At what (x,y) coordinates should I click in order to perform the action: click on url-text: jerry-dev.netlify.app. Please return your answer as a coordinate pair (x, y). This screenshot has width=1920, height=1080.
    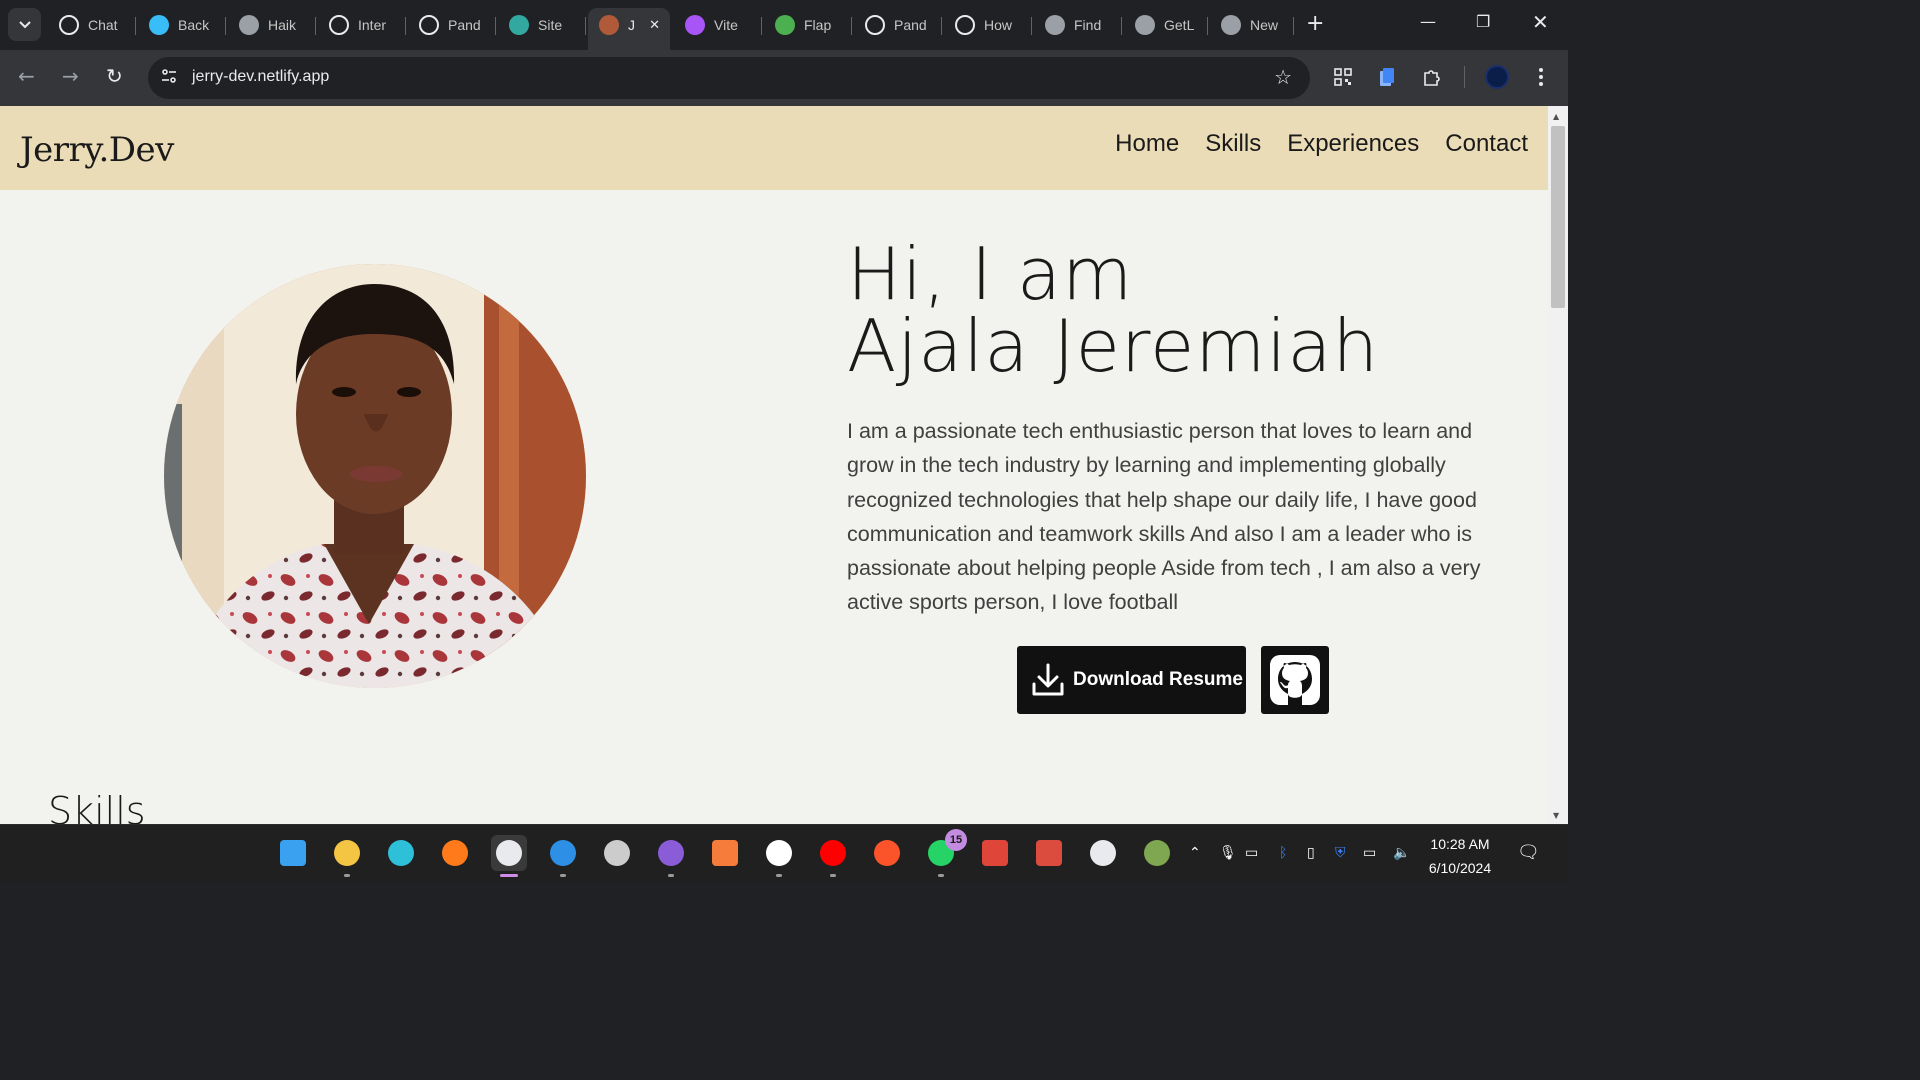
    Looking at the image, I should click on (260, 77).